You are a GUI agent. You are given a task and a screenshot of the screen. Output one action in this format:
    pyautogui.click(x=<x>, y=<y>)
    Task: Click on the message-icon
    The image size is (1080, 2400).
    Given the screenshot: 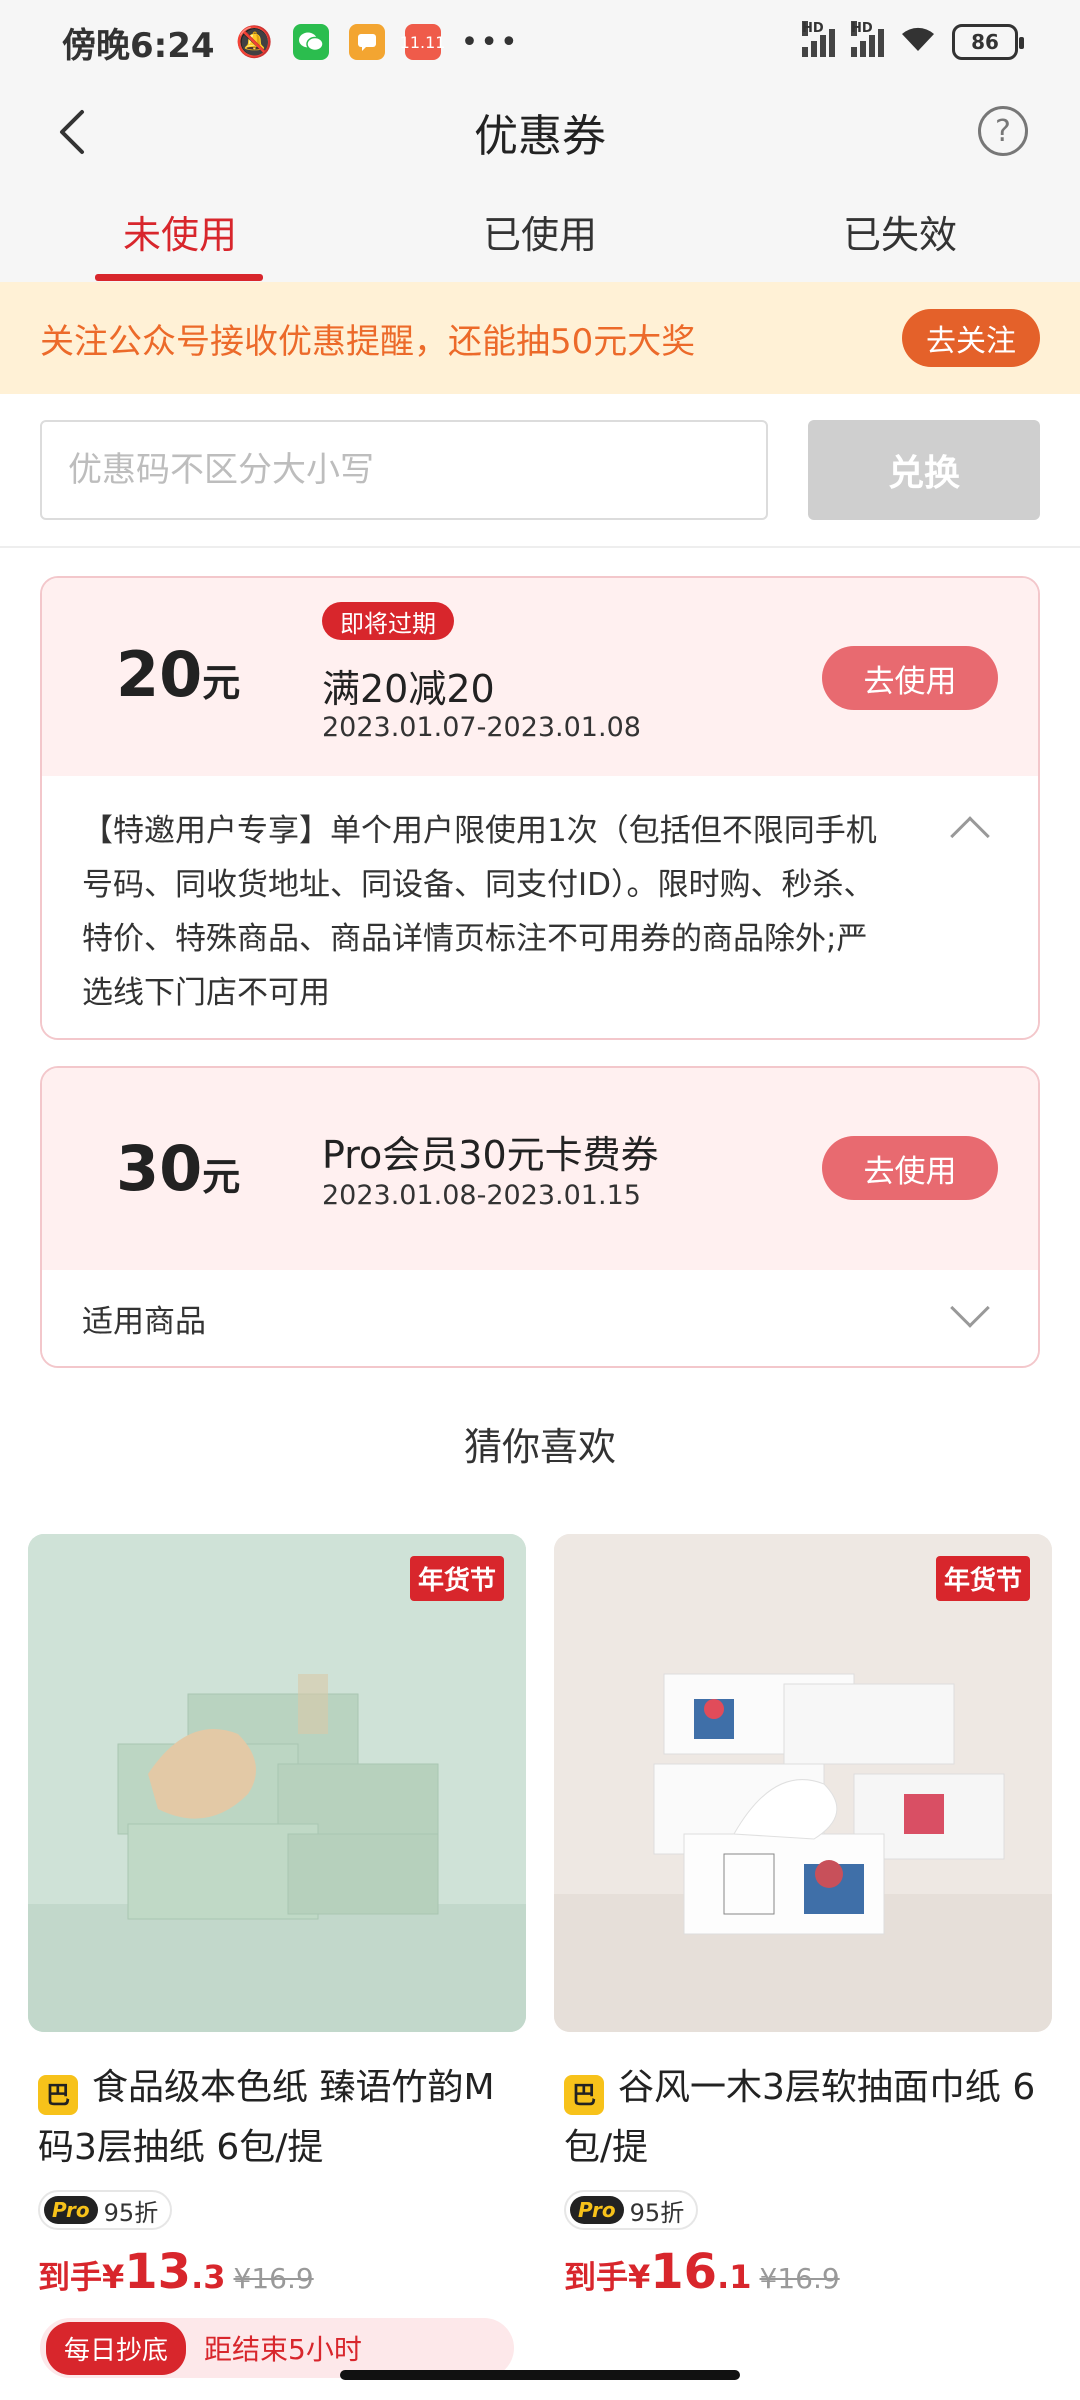 What is the action you would take?
    pyautogui.click(x=366, y=42)
    